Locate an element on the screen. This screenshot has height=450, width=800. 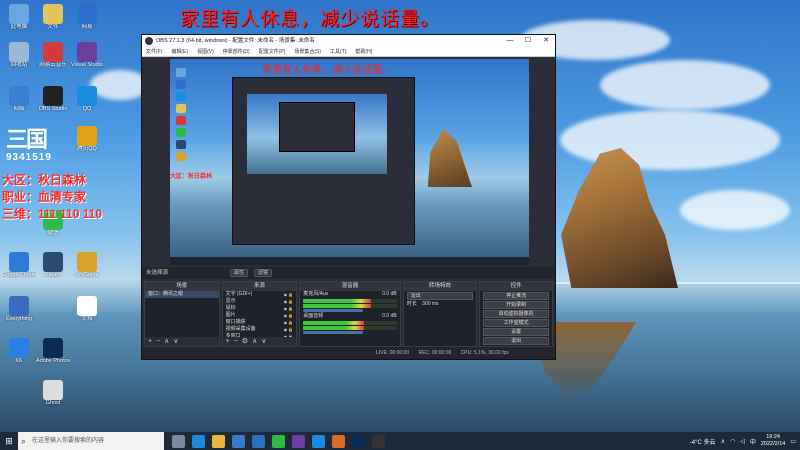
desktop-icon: OBS Studio is located at coordinates (53, 99).